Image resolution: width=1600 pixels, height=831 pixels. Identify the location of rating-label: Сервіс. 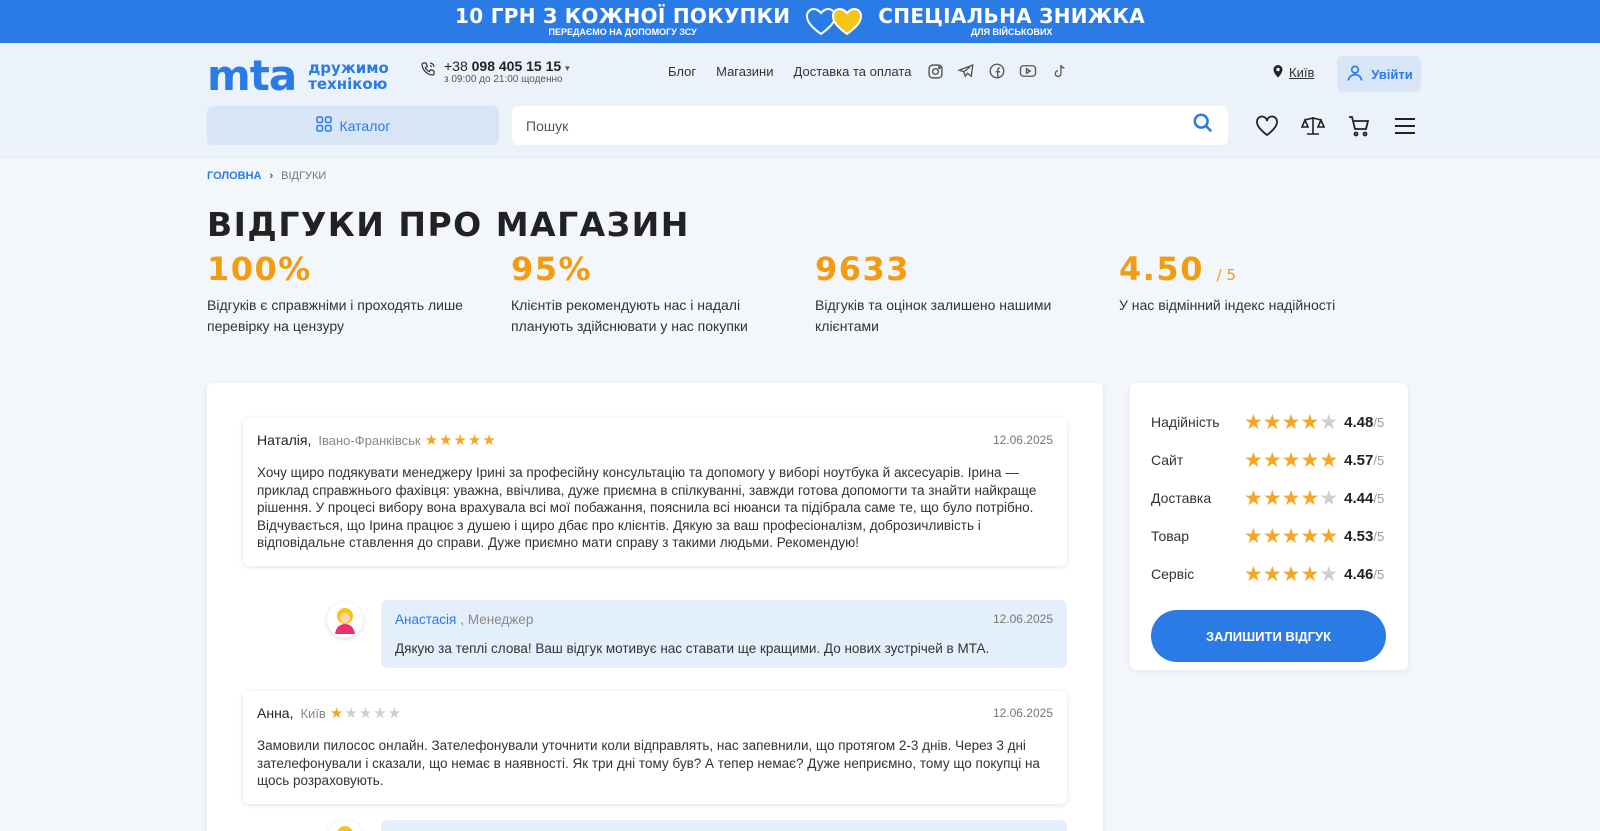
(1173, 574).